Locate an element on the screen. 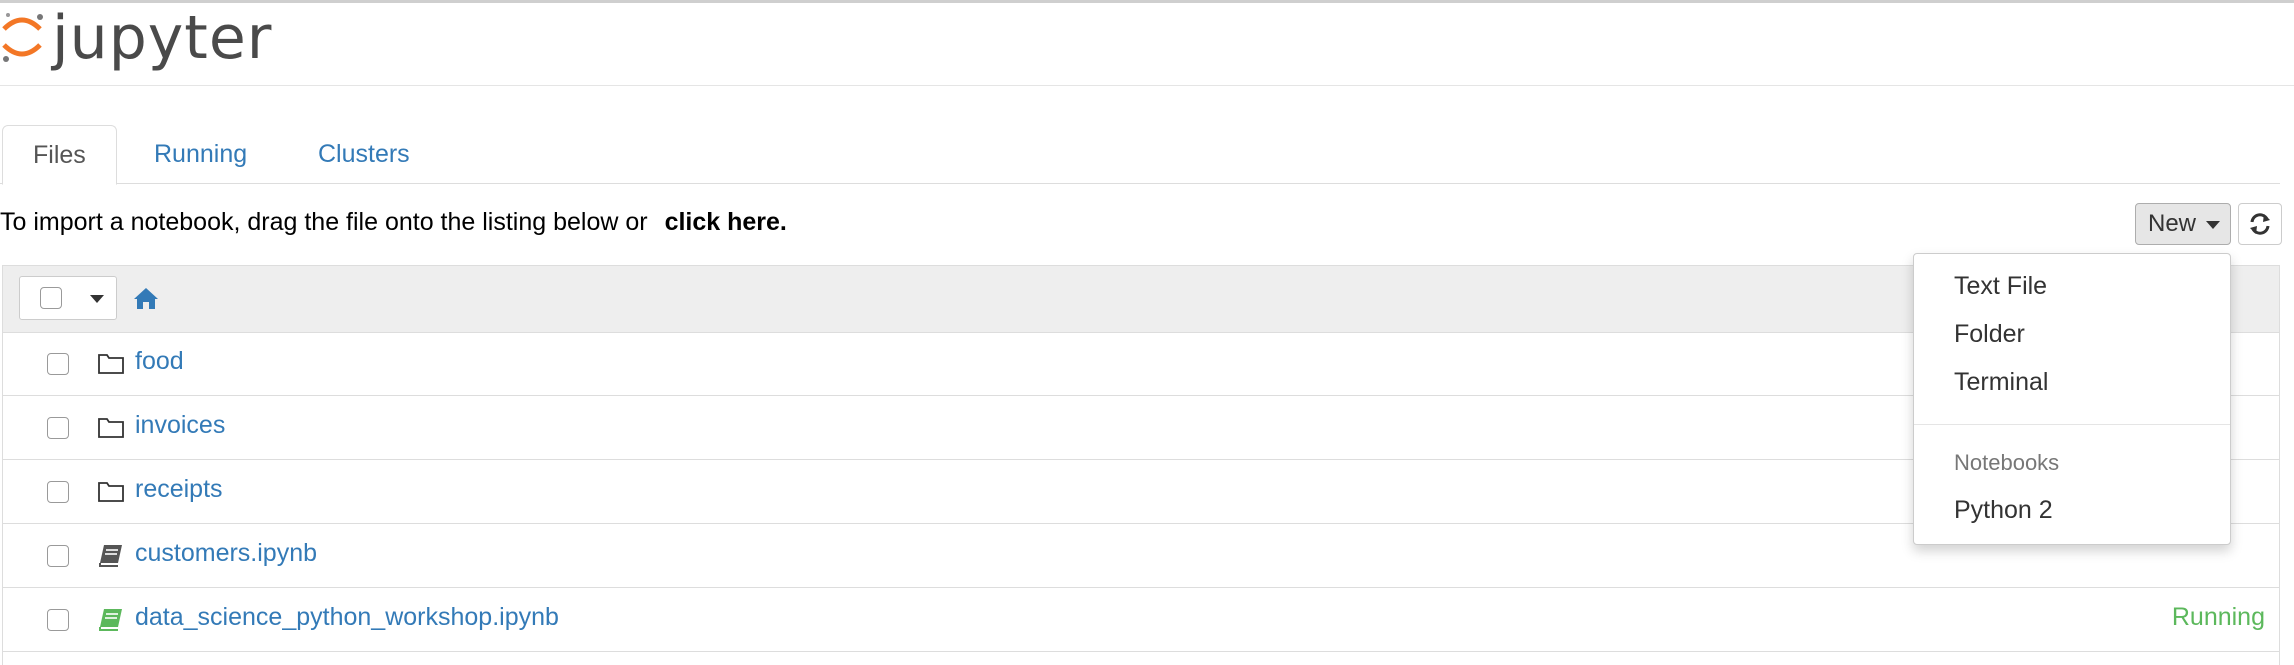  logo-text: jupyter is located at coordinates (162, 38).